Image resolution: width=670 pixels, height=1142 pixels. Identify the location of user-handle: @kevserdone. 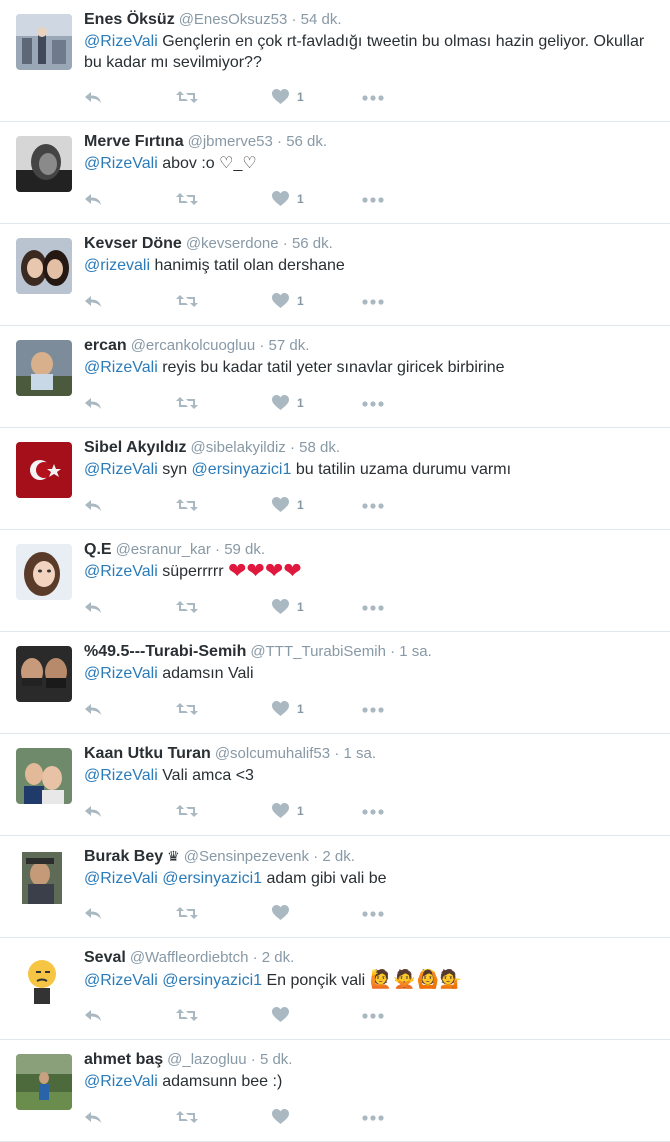
(232, 243).